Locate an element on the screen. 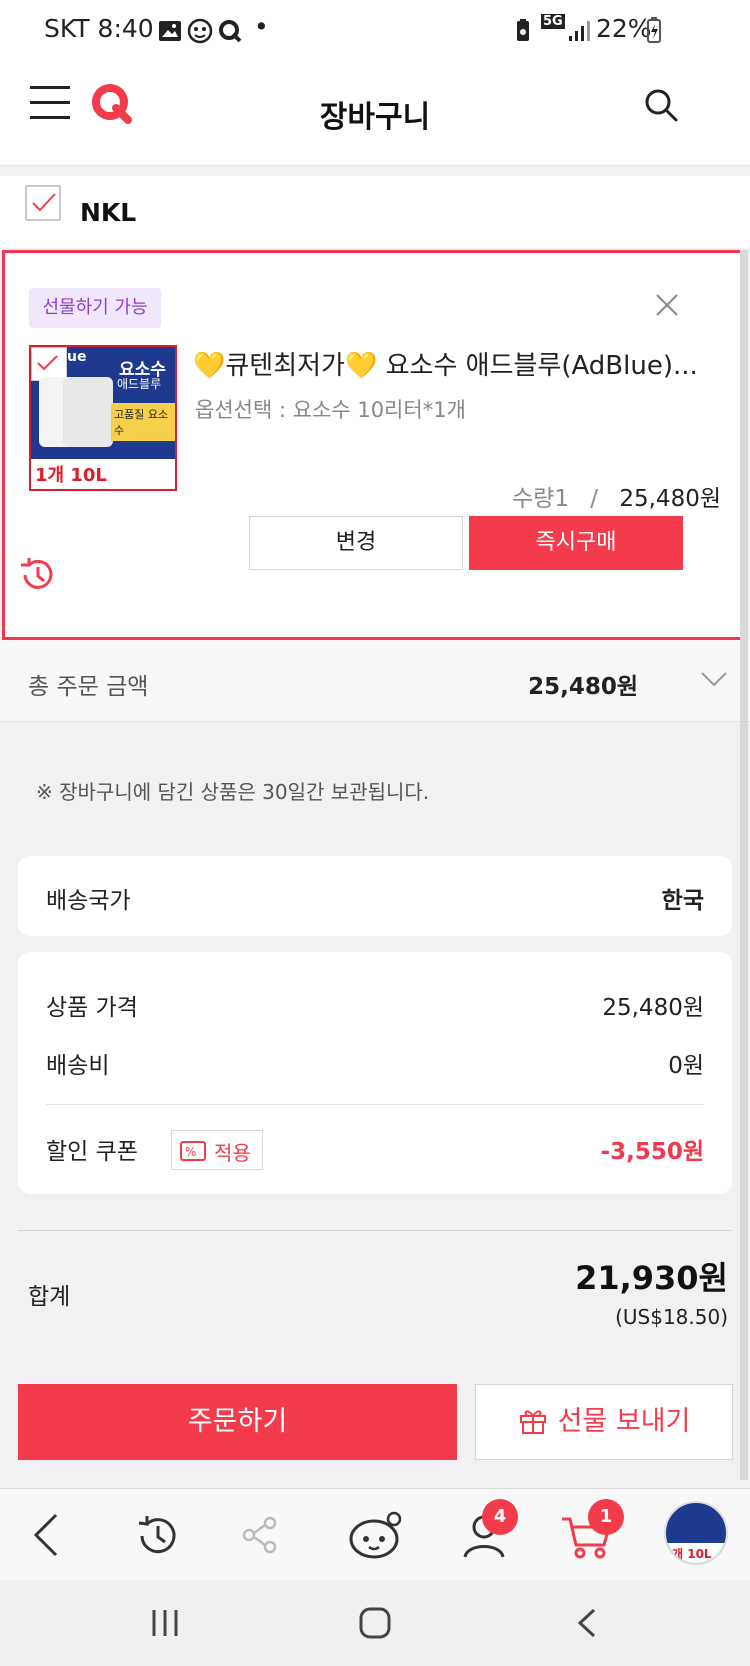 This screenshot has height=1666, width=750. gift-icon is located at coordinates (532, 1421).